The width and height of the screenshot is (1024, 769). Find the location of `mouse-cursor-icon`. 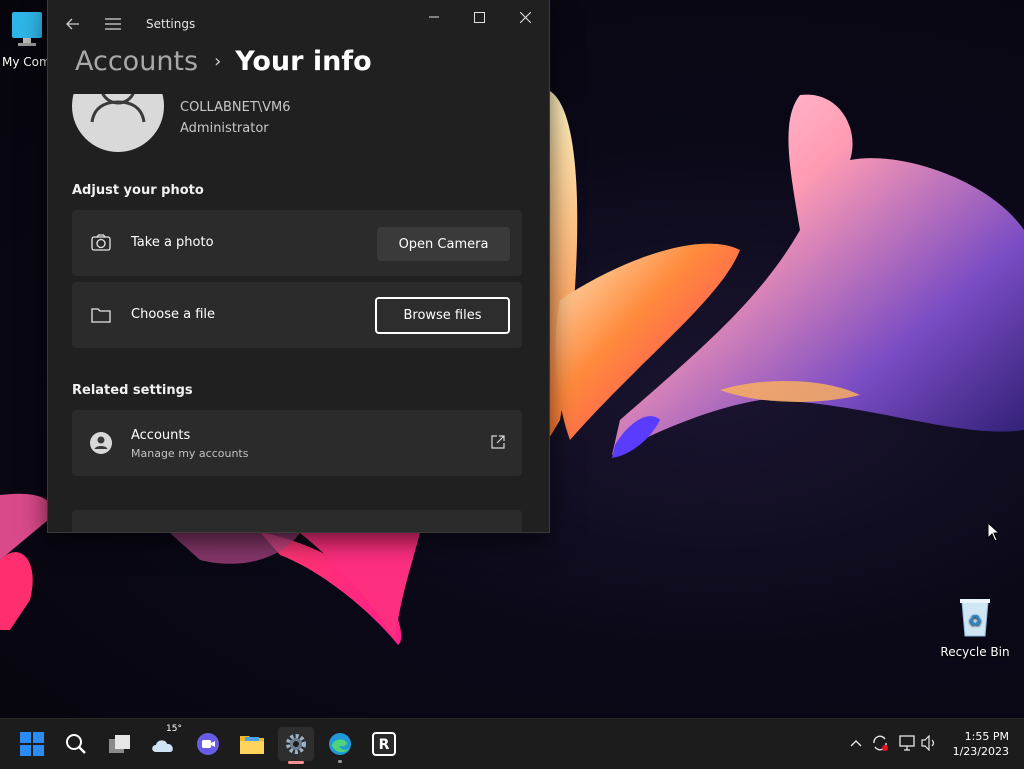

mouse-cursor-icon is located at coordinates (994, 532).